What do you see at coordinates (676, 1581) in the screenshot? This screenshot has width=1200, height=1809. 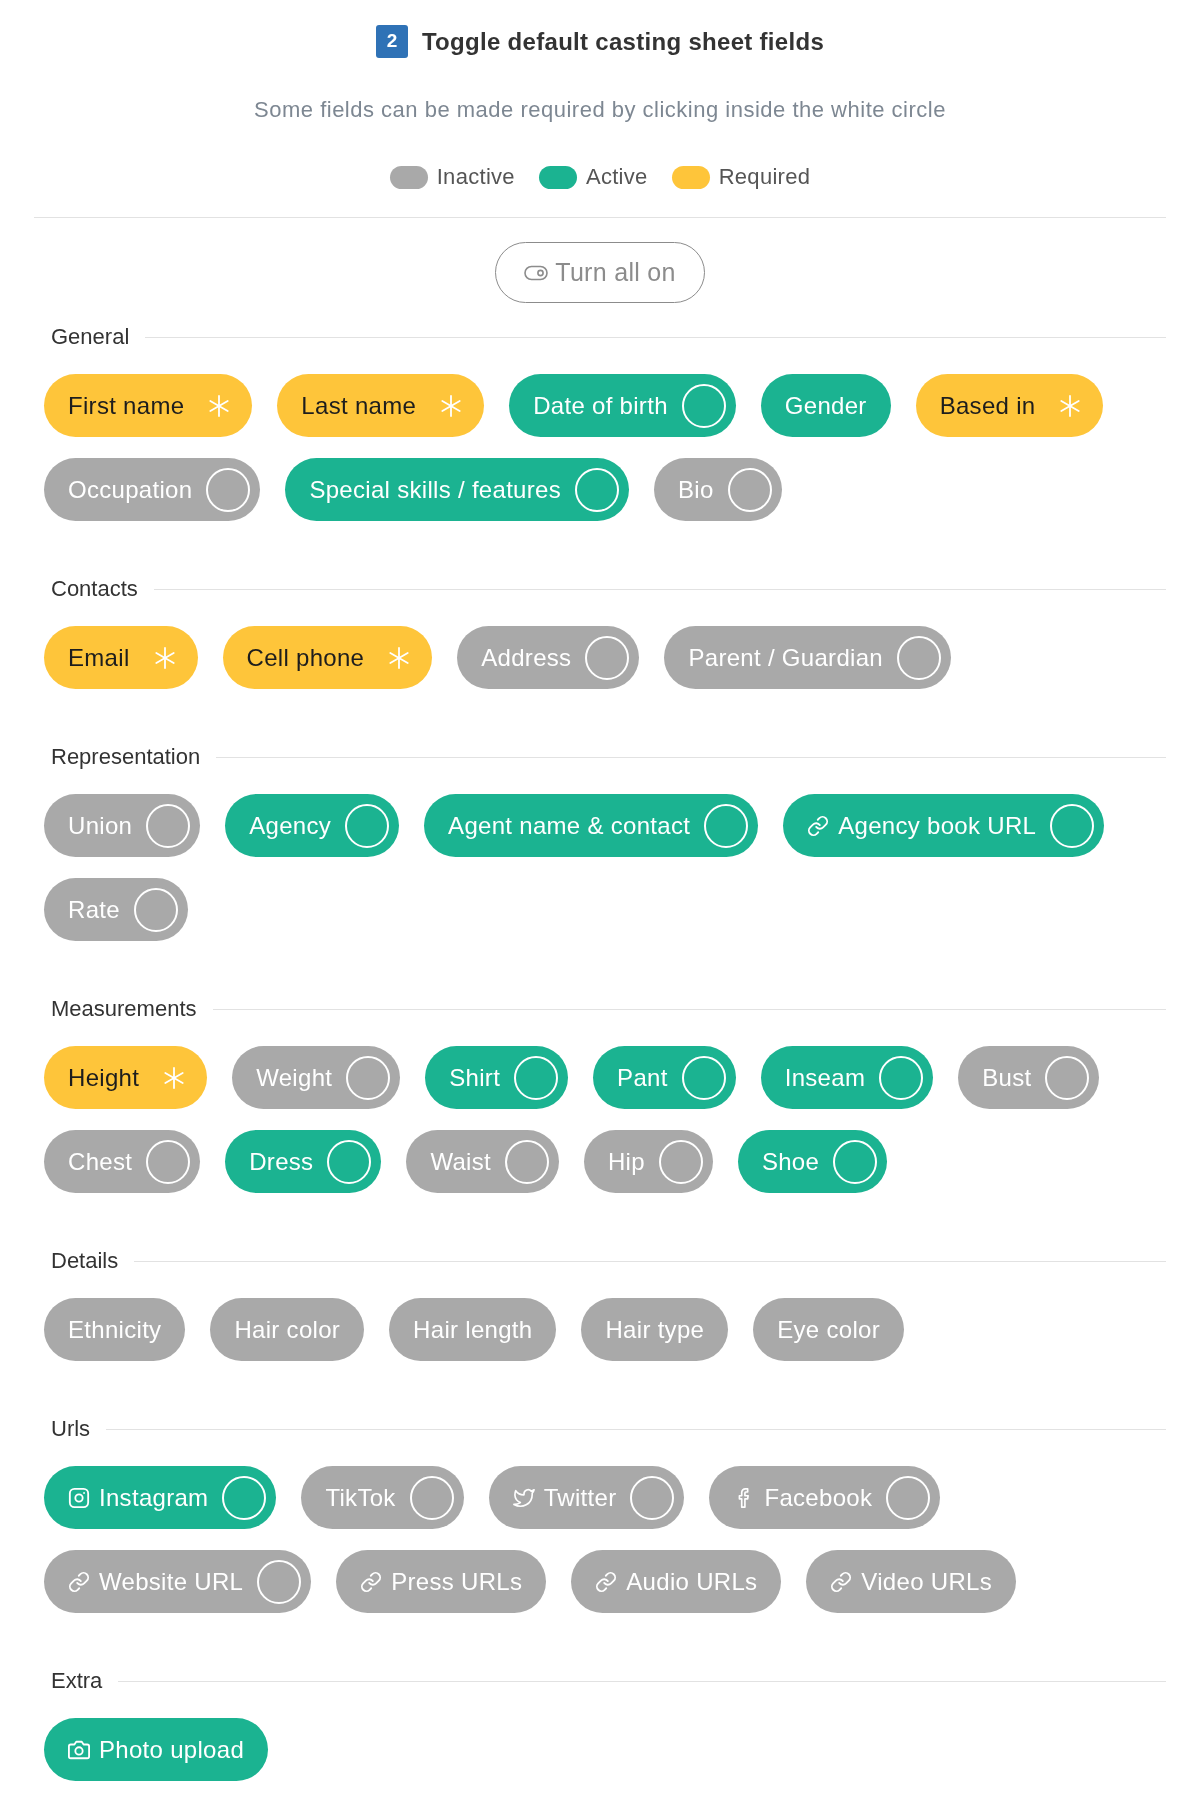 I see `field-toggle: Audio URLs` at bounding box center [676, 1581].